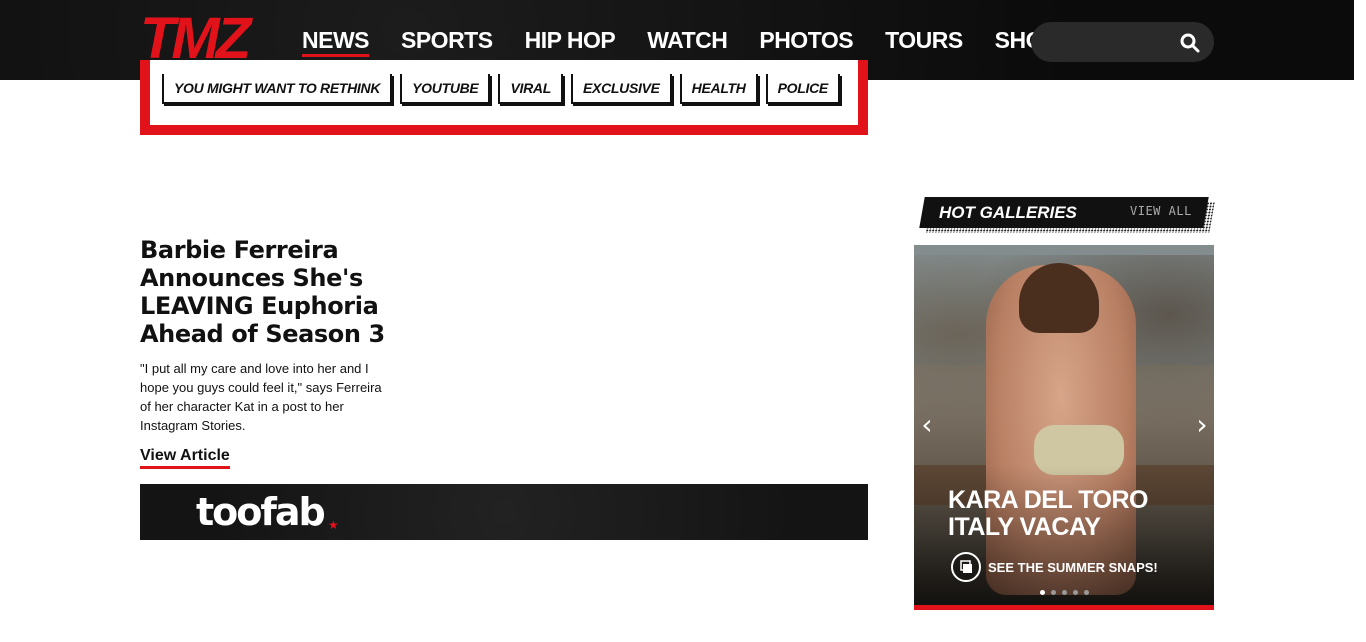 The image size is (1366, 642). Describe the element at coordinates (1110, 42) in the screenshot. I see `search-input` at that location.